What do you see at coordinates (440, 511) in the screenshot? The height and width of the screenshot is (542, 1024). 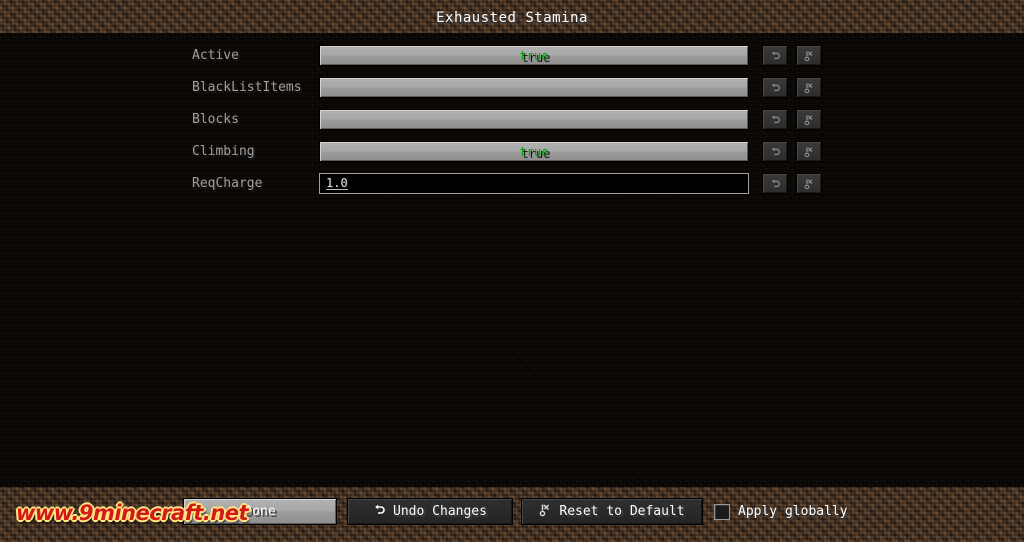 I see `undo-changes-label: Undo Changes` at bounding box center [440, 511].